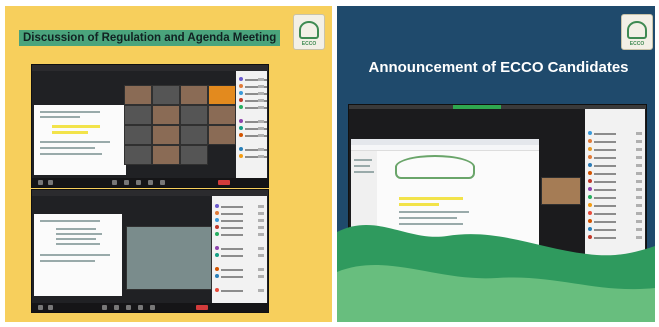  What do you see at coordinates (169, 258) in the screenshot?
I see `speaker-video` at bounding box center [169, 258].